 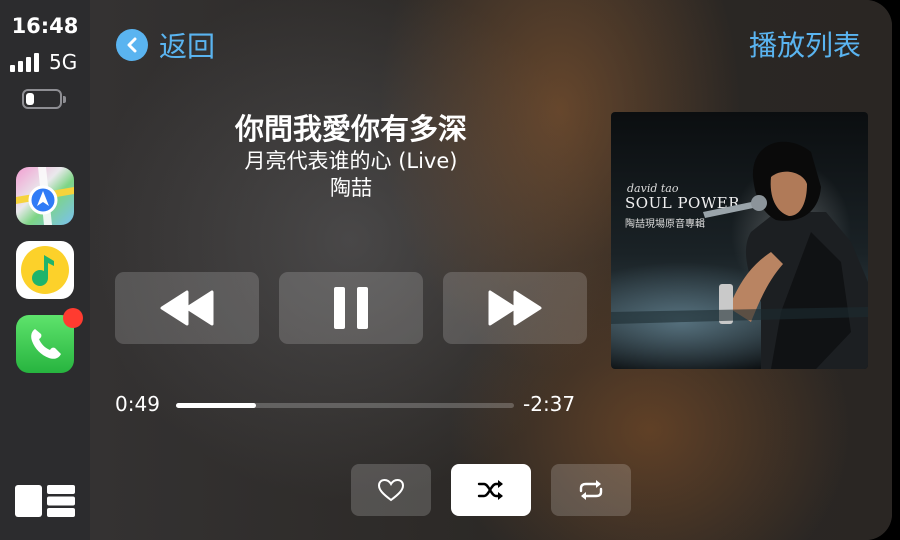 What do you see at coordinates (137, 404) in the screenshot?
I see `elapsed-time: 0:49` at bounding box center [137, 404].